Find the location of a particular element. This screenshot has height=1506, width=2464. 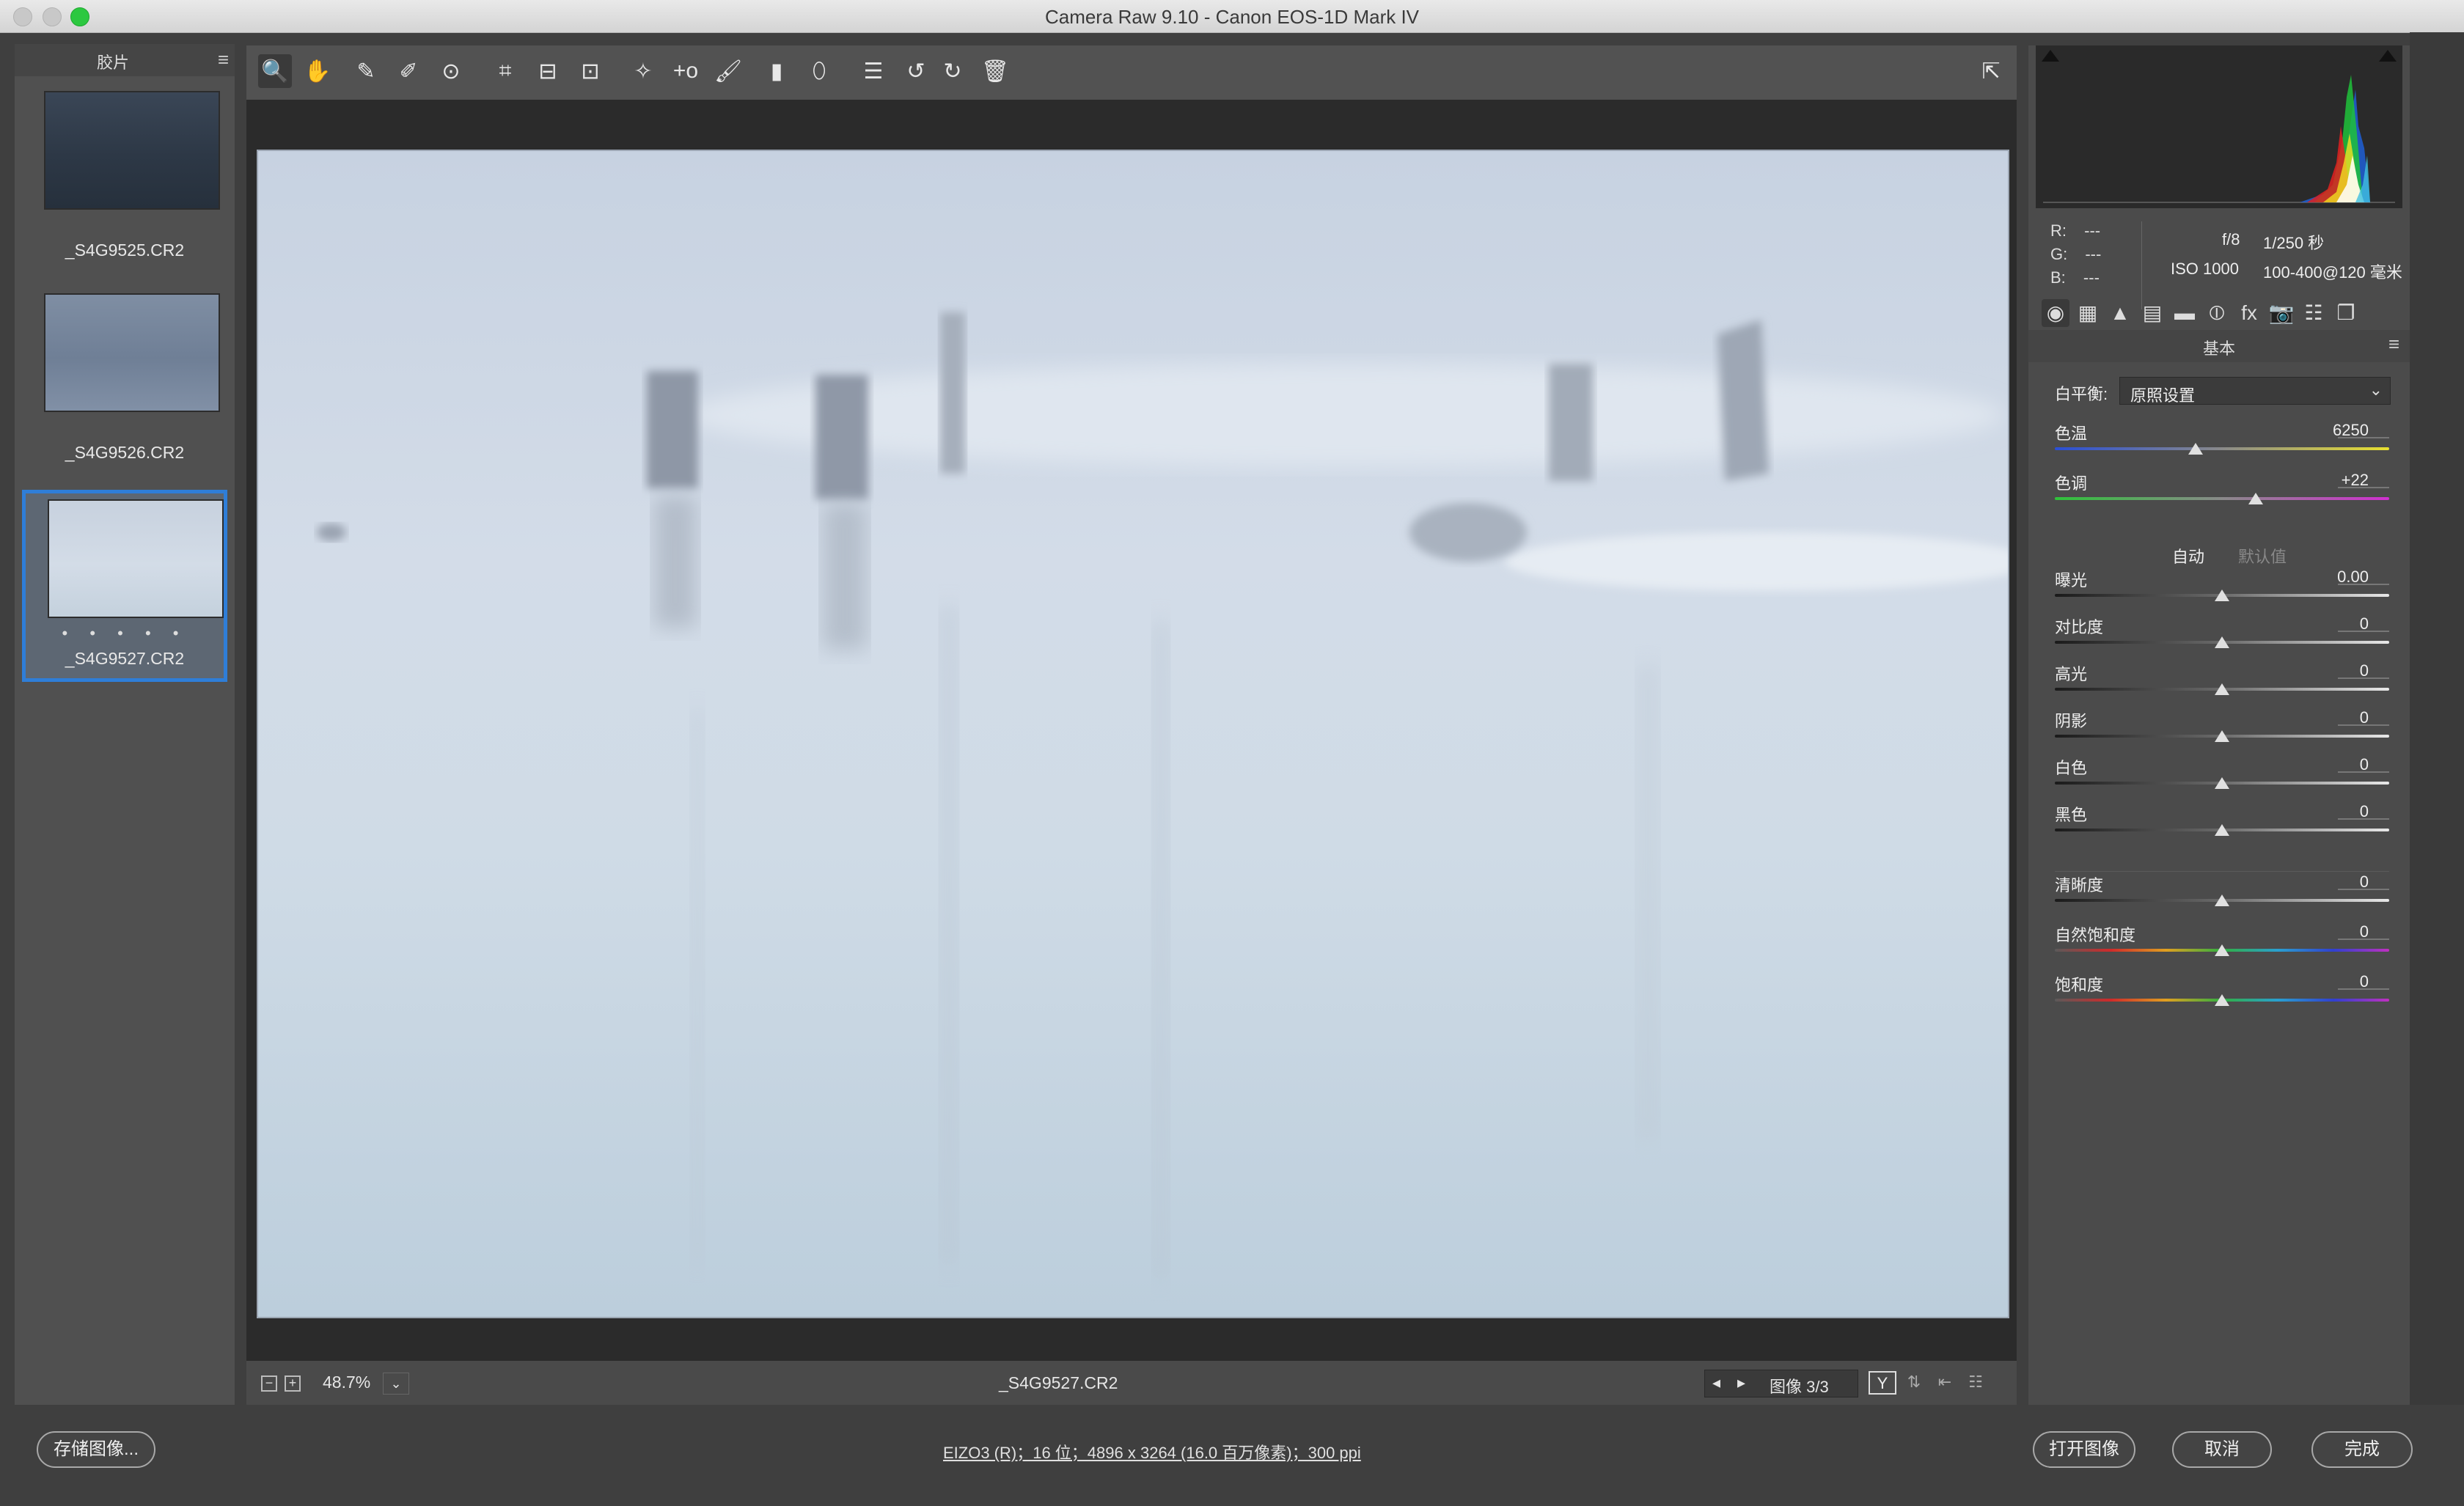

tab-lens: ⦶ is located at coordinates (2217, 313).